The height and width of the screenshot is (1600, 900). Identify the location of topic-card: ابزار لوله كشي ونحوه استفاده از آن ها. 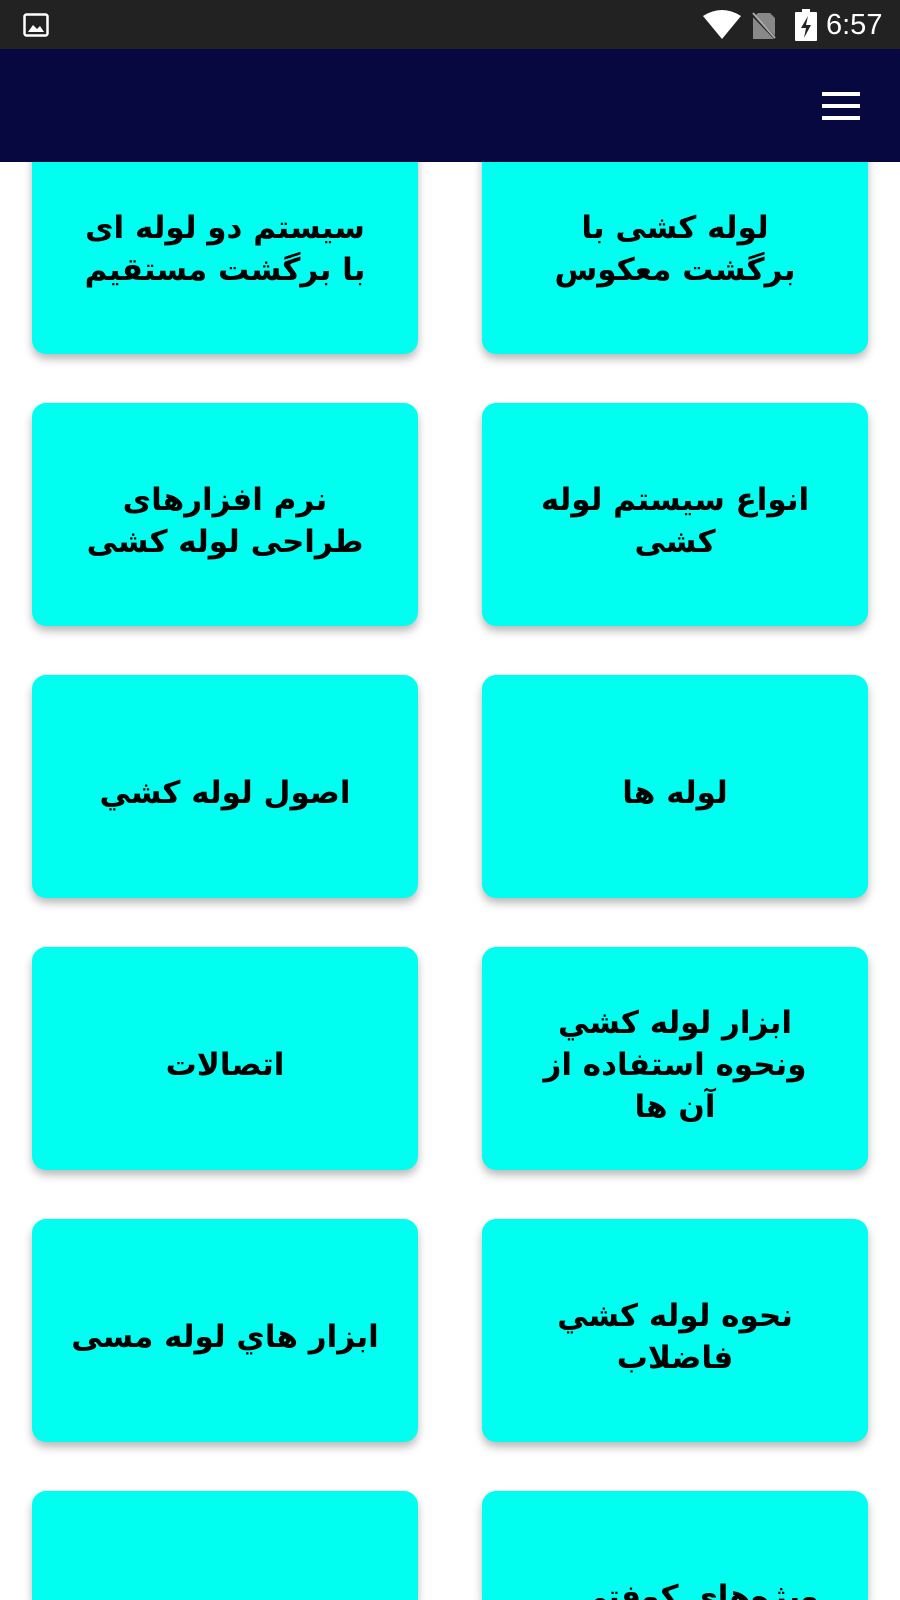
(675, 1058).